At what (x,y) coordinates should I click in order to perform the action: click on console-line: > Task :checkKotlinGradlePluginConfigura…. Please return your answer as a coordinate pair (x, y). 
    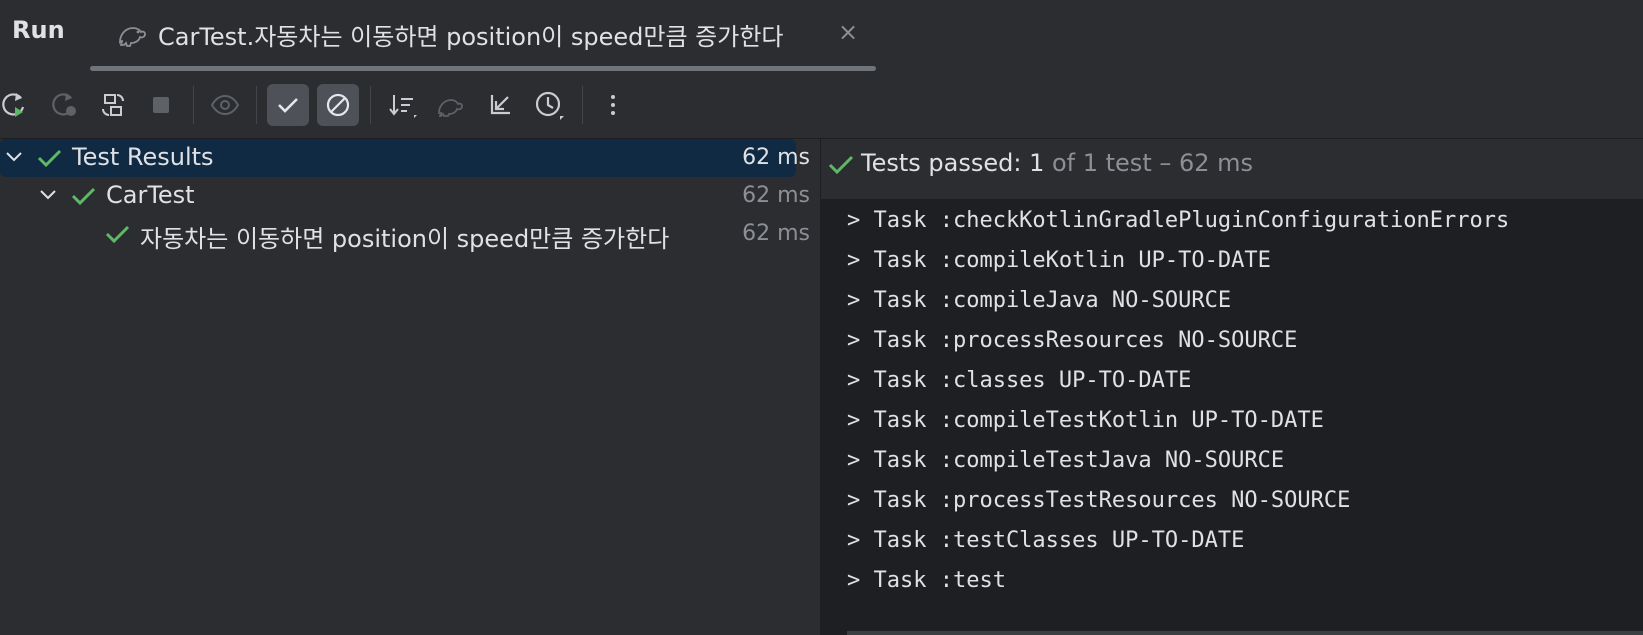
    Looking at the image, I should click on (1178, 220).